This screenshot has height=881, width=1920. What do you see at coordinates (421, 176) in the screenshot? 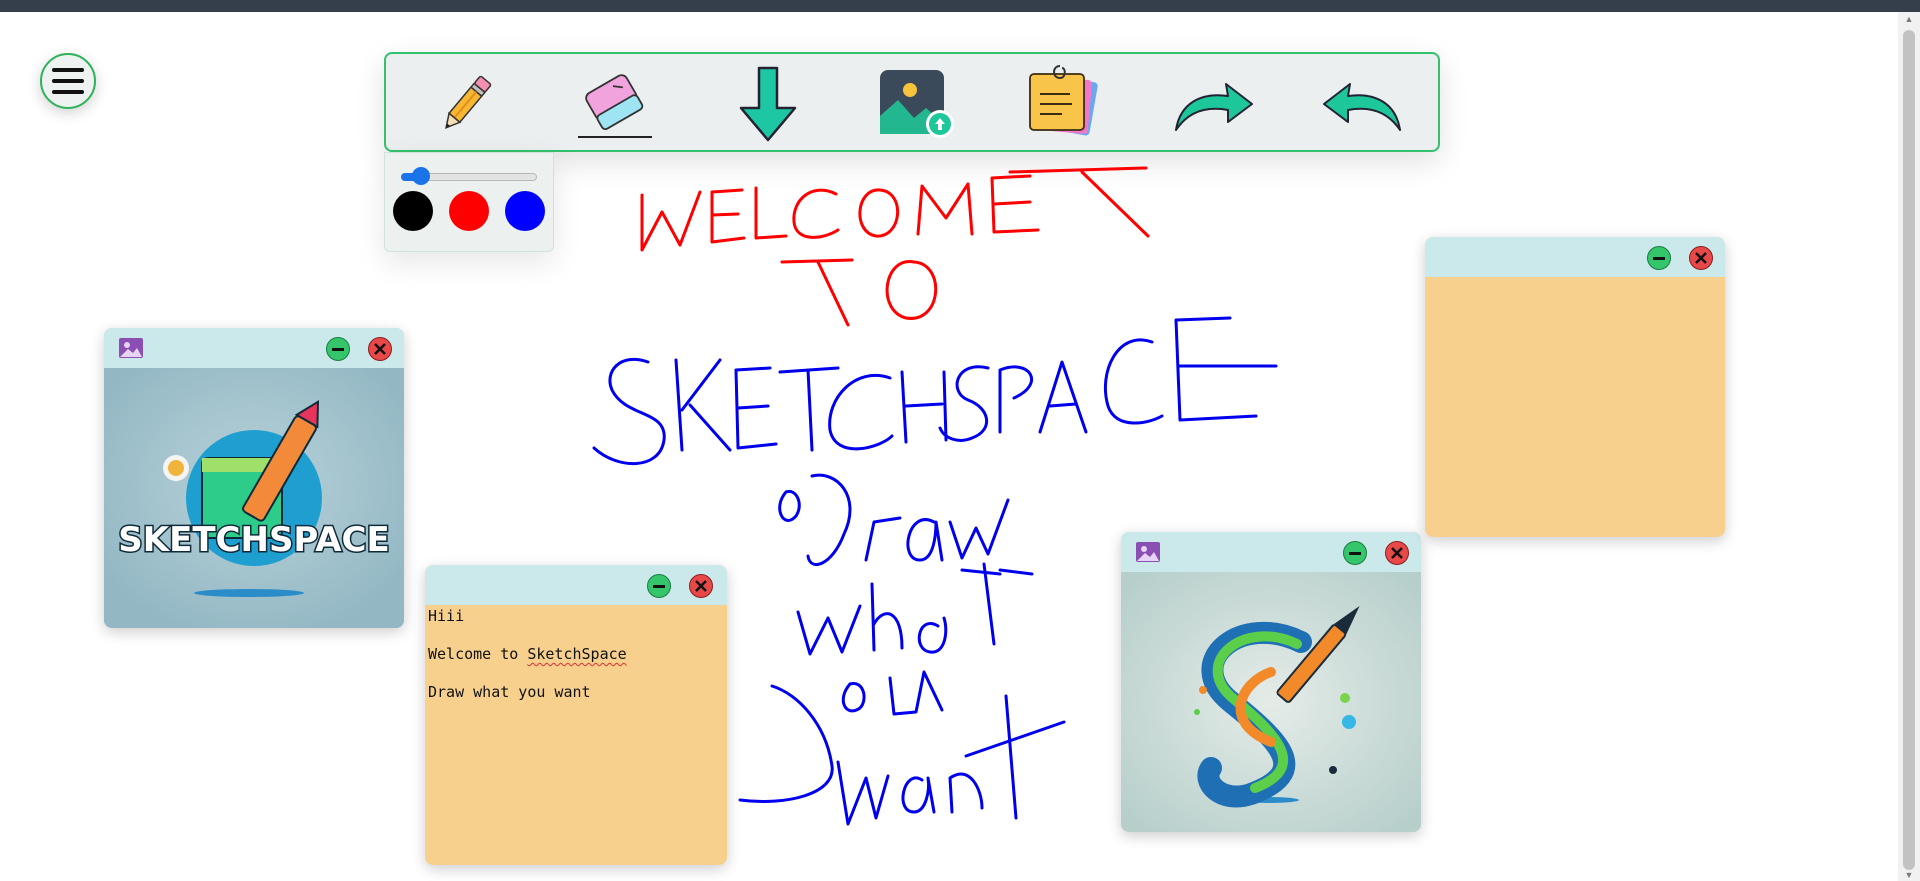
I see `stroke-size-slider-thumb` at bounding box center [421, 176].